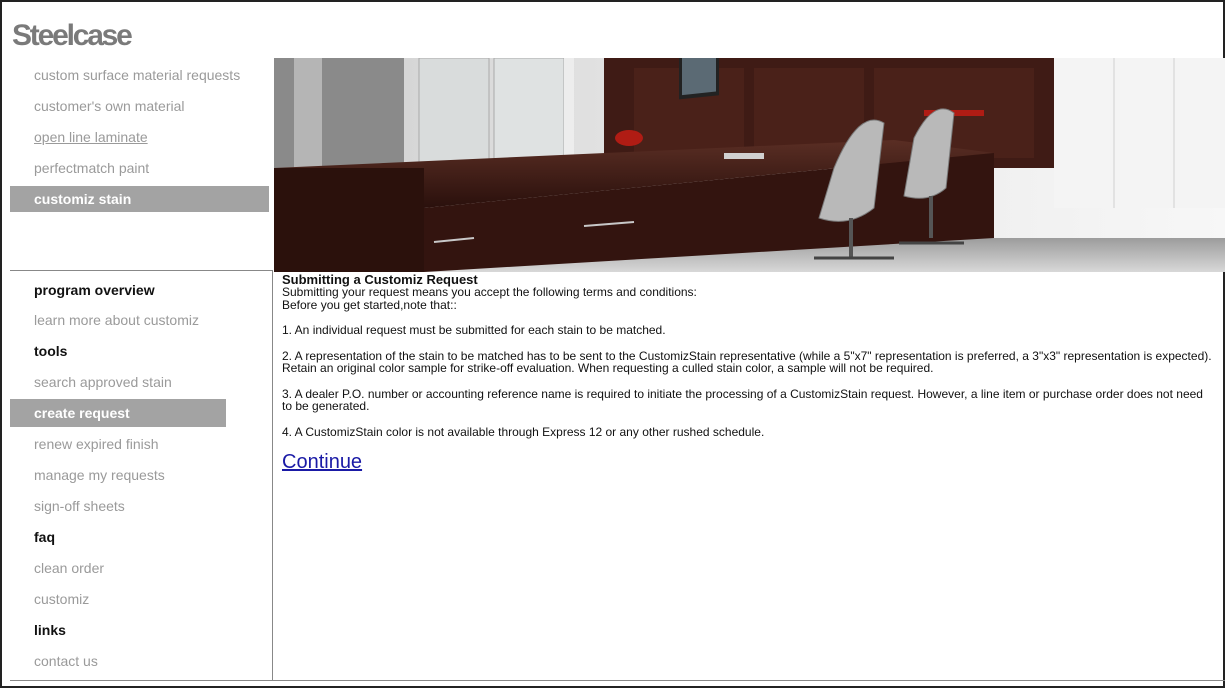  What do you see at coordinates (139, 168) in the screenshot?
I see `nav-perfectmatch-paint: perfectmatch paint` at bounding box center [139, 168].